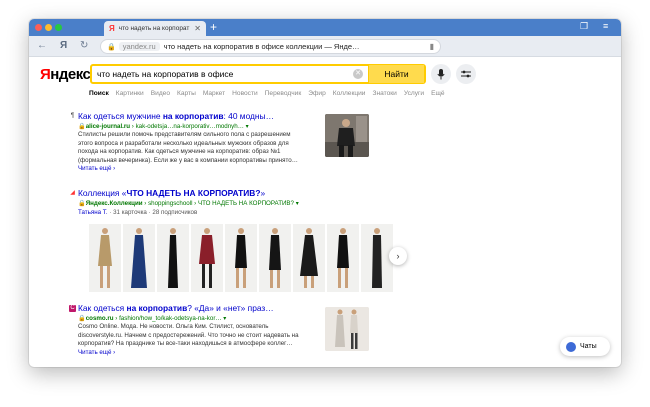 This screenshot has width=650, height=407. Describe the element at coordinates (222, 74) in the screenshot. I see `search-input: что надеть на корпоратив в офисе` at that location.